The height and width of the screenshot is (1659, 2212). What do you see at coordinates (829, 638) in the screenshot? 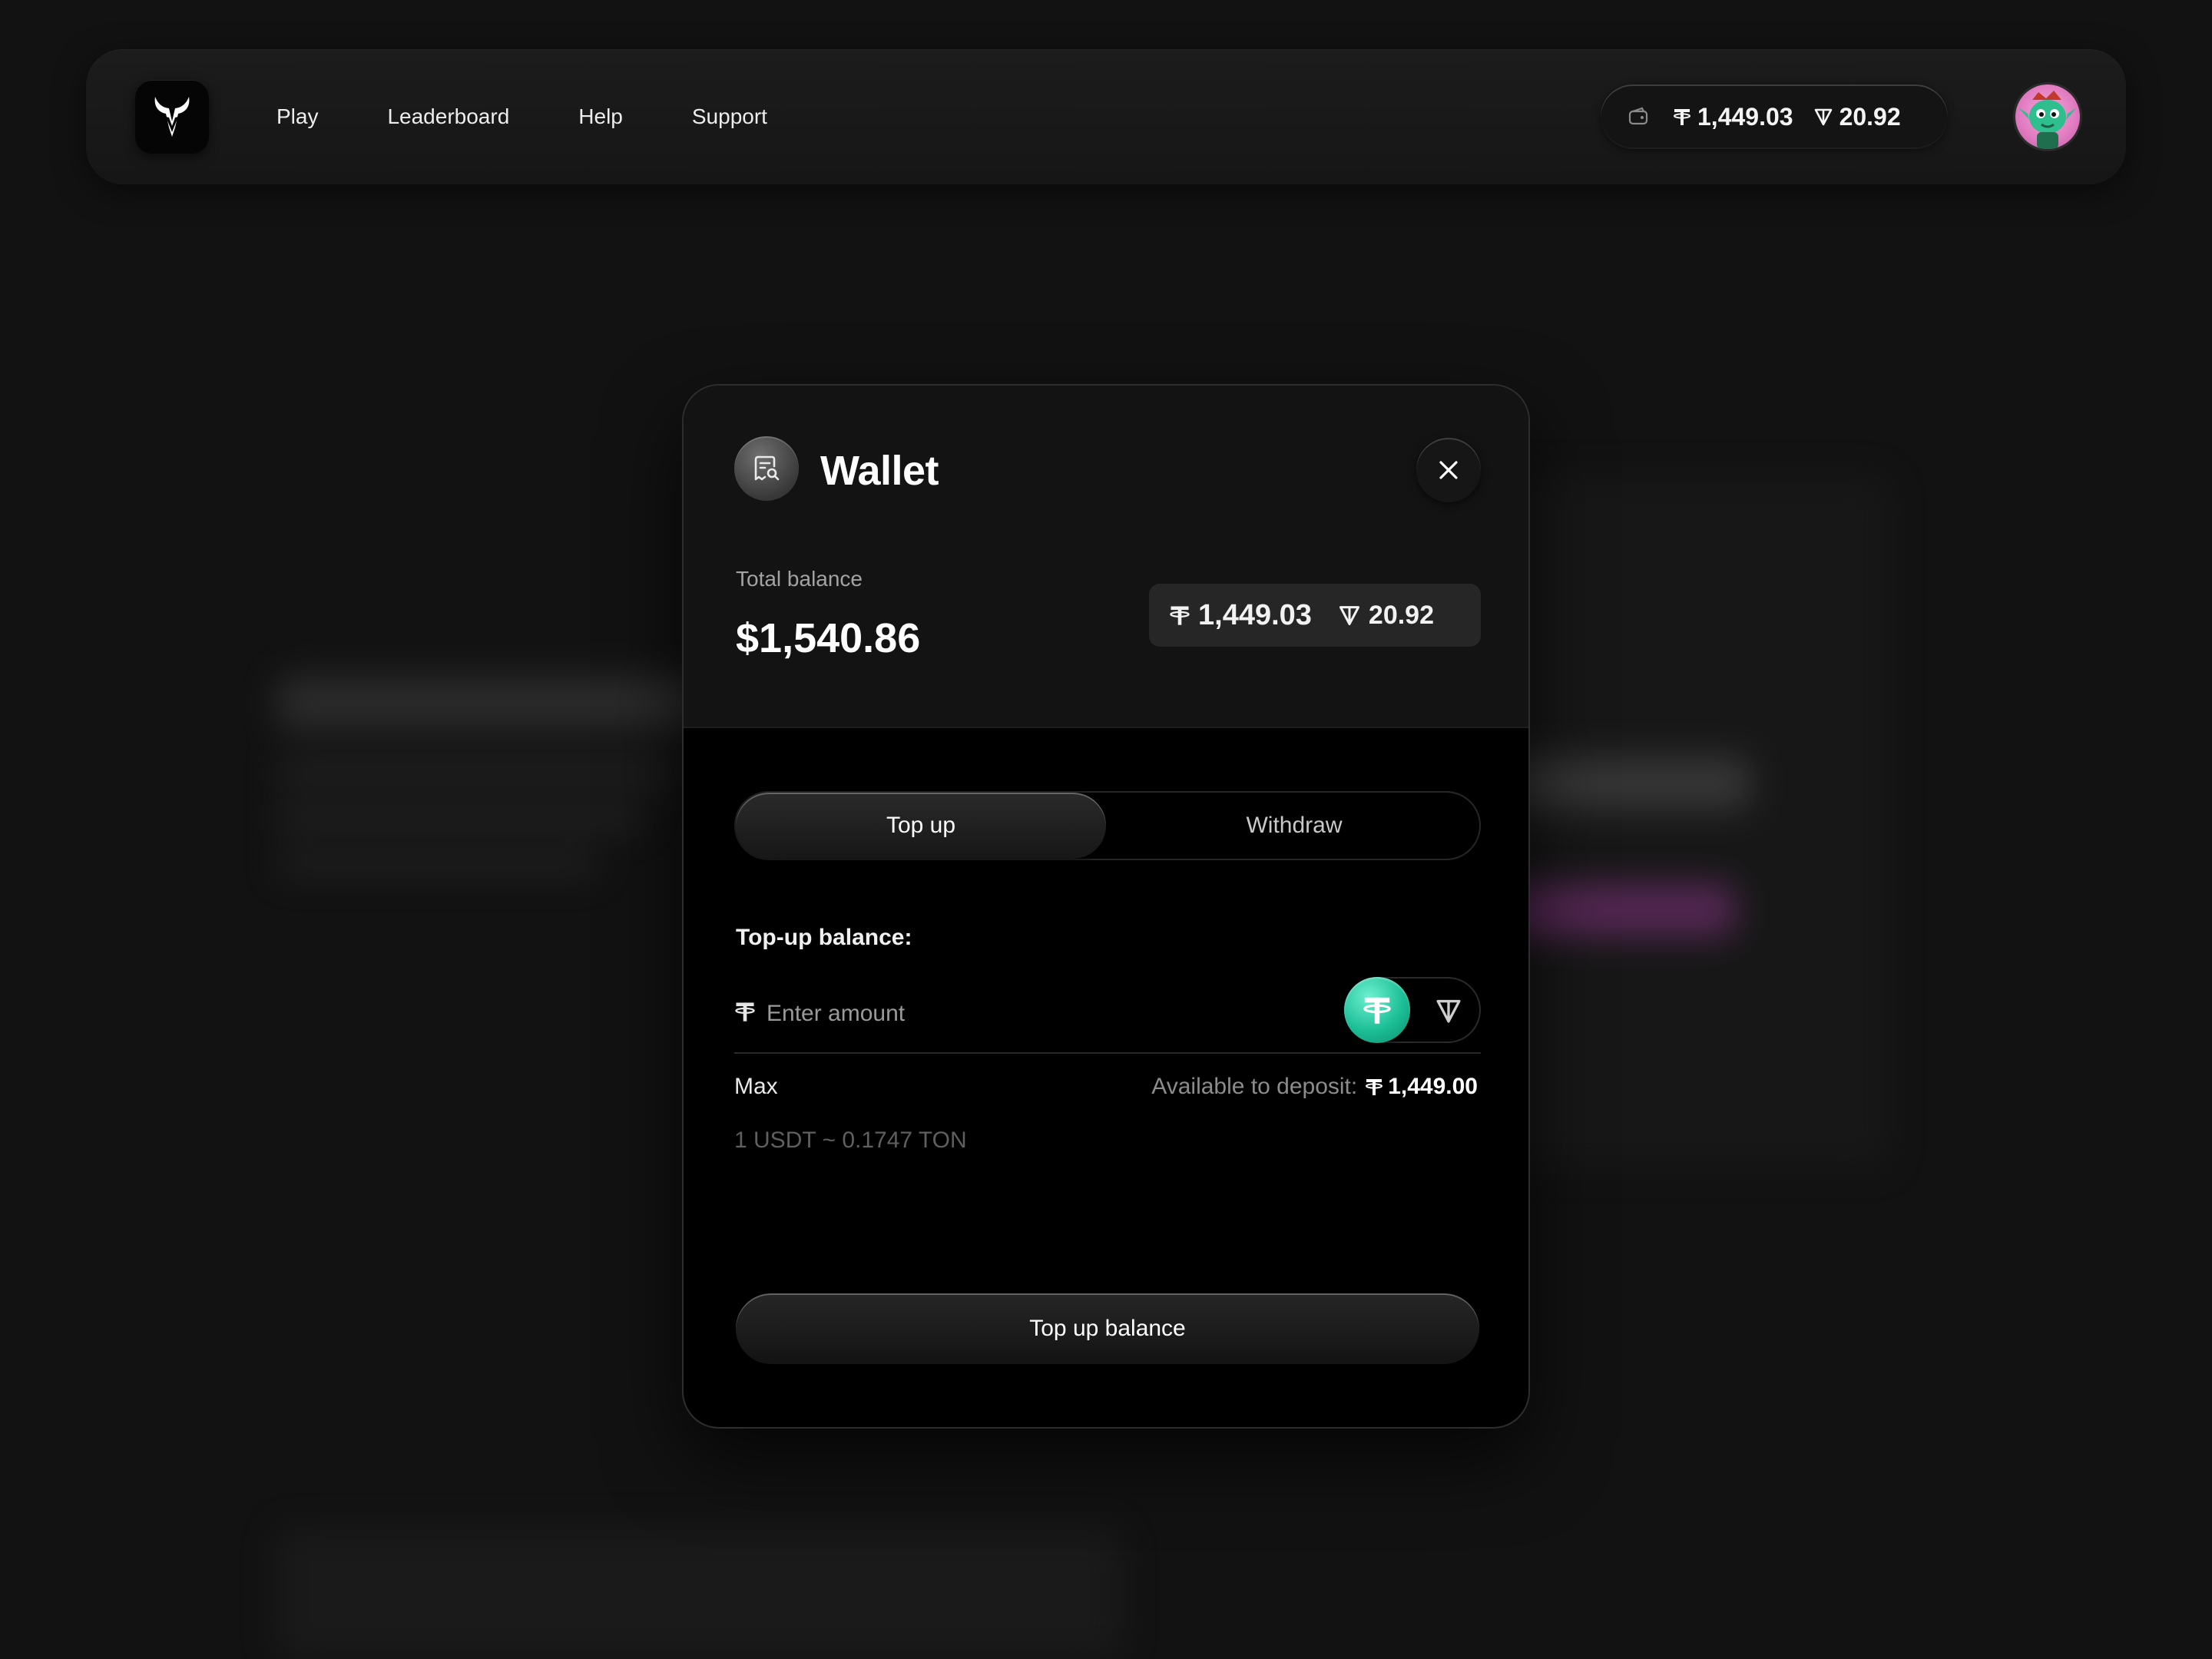
I see `total-balance-value: $1,540.86` at bounding box center [829, 638].